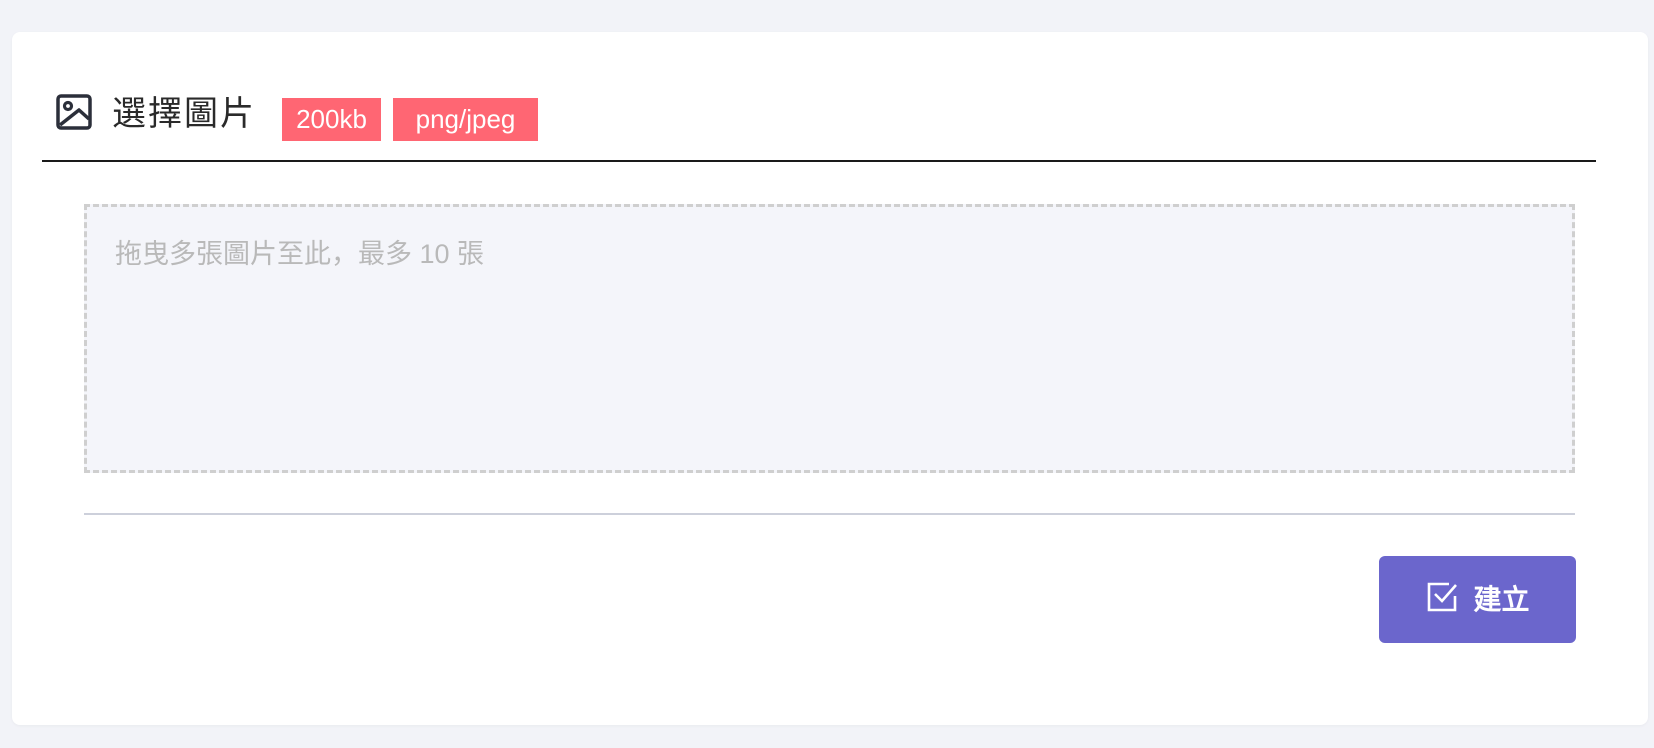  Describe the element at coordinates (331, 119) in the screenshot. I see `size-limit-badge: 200kb` at that location.